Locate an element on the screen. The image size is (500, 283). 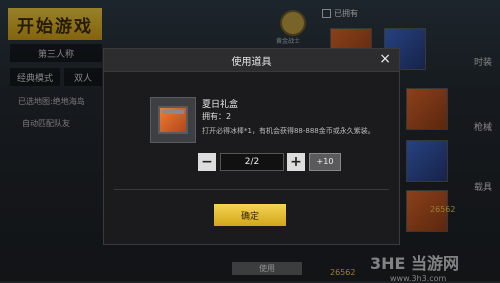
item-name: 夏日礼盒 is located at coordinates (220, 105).